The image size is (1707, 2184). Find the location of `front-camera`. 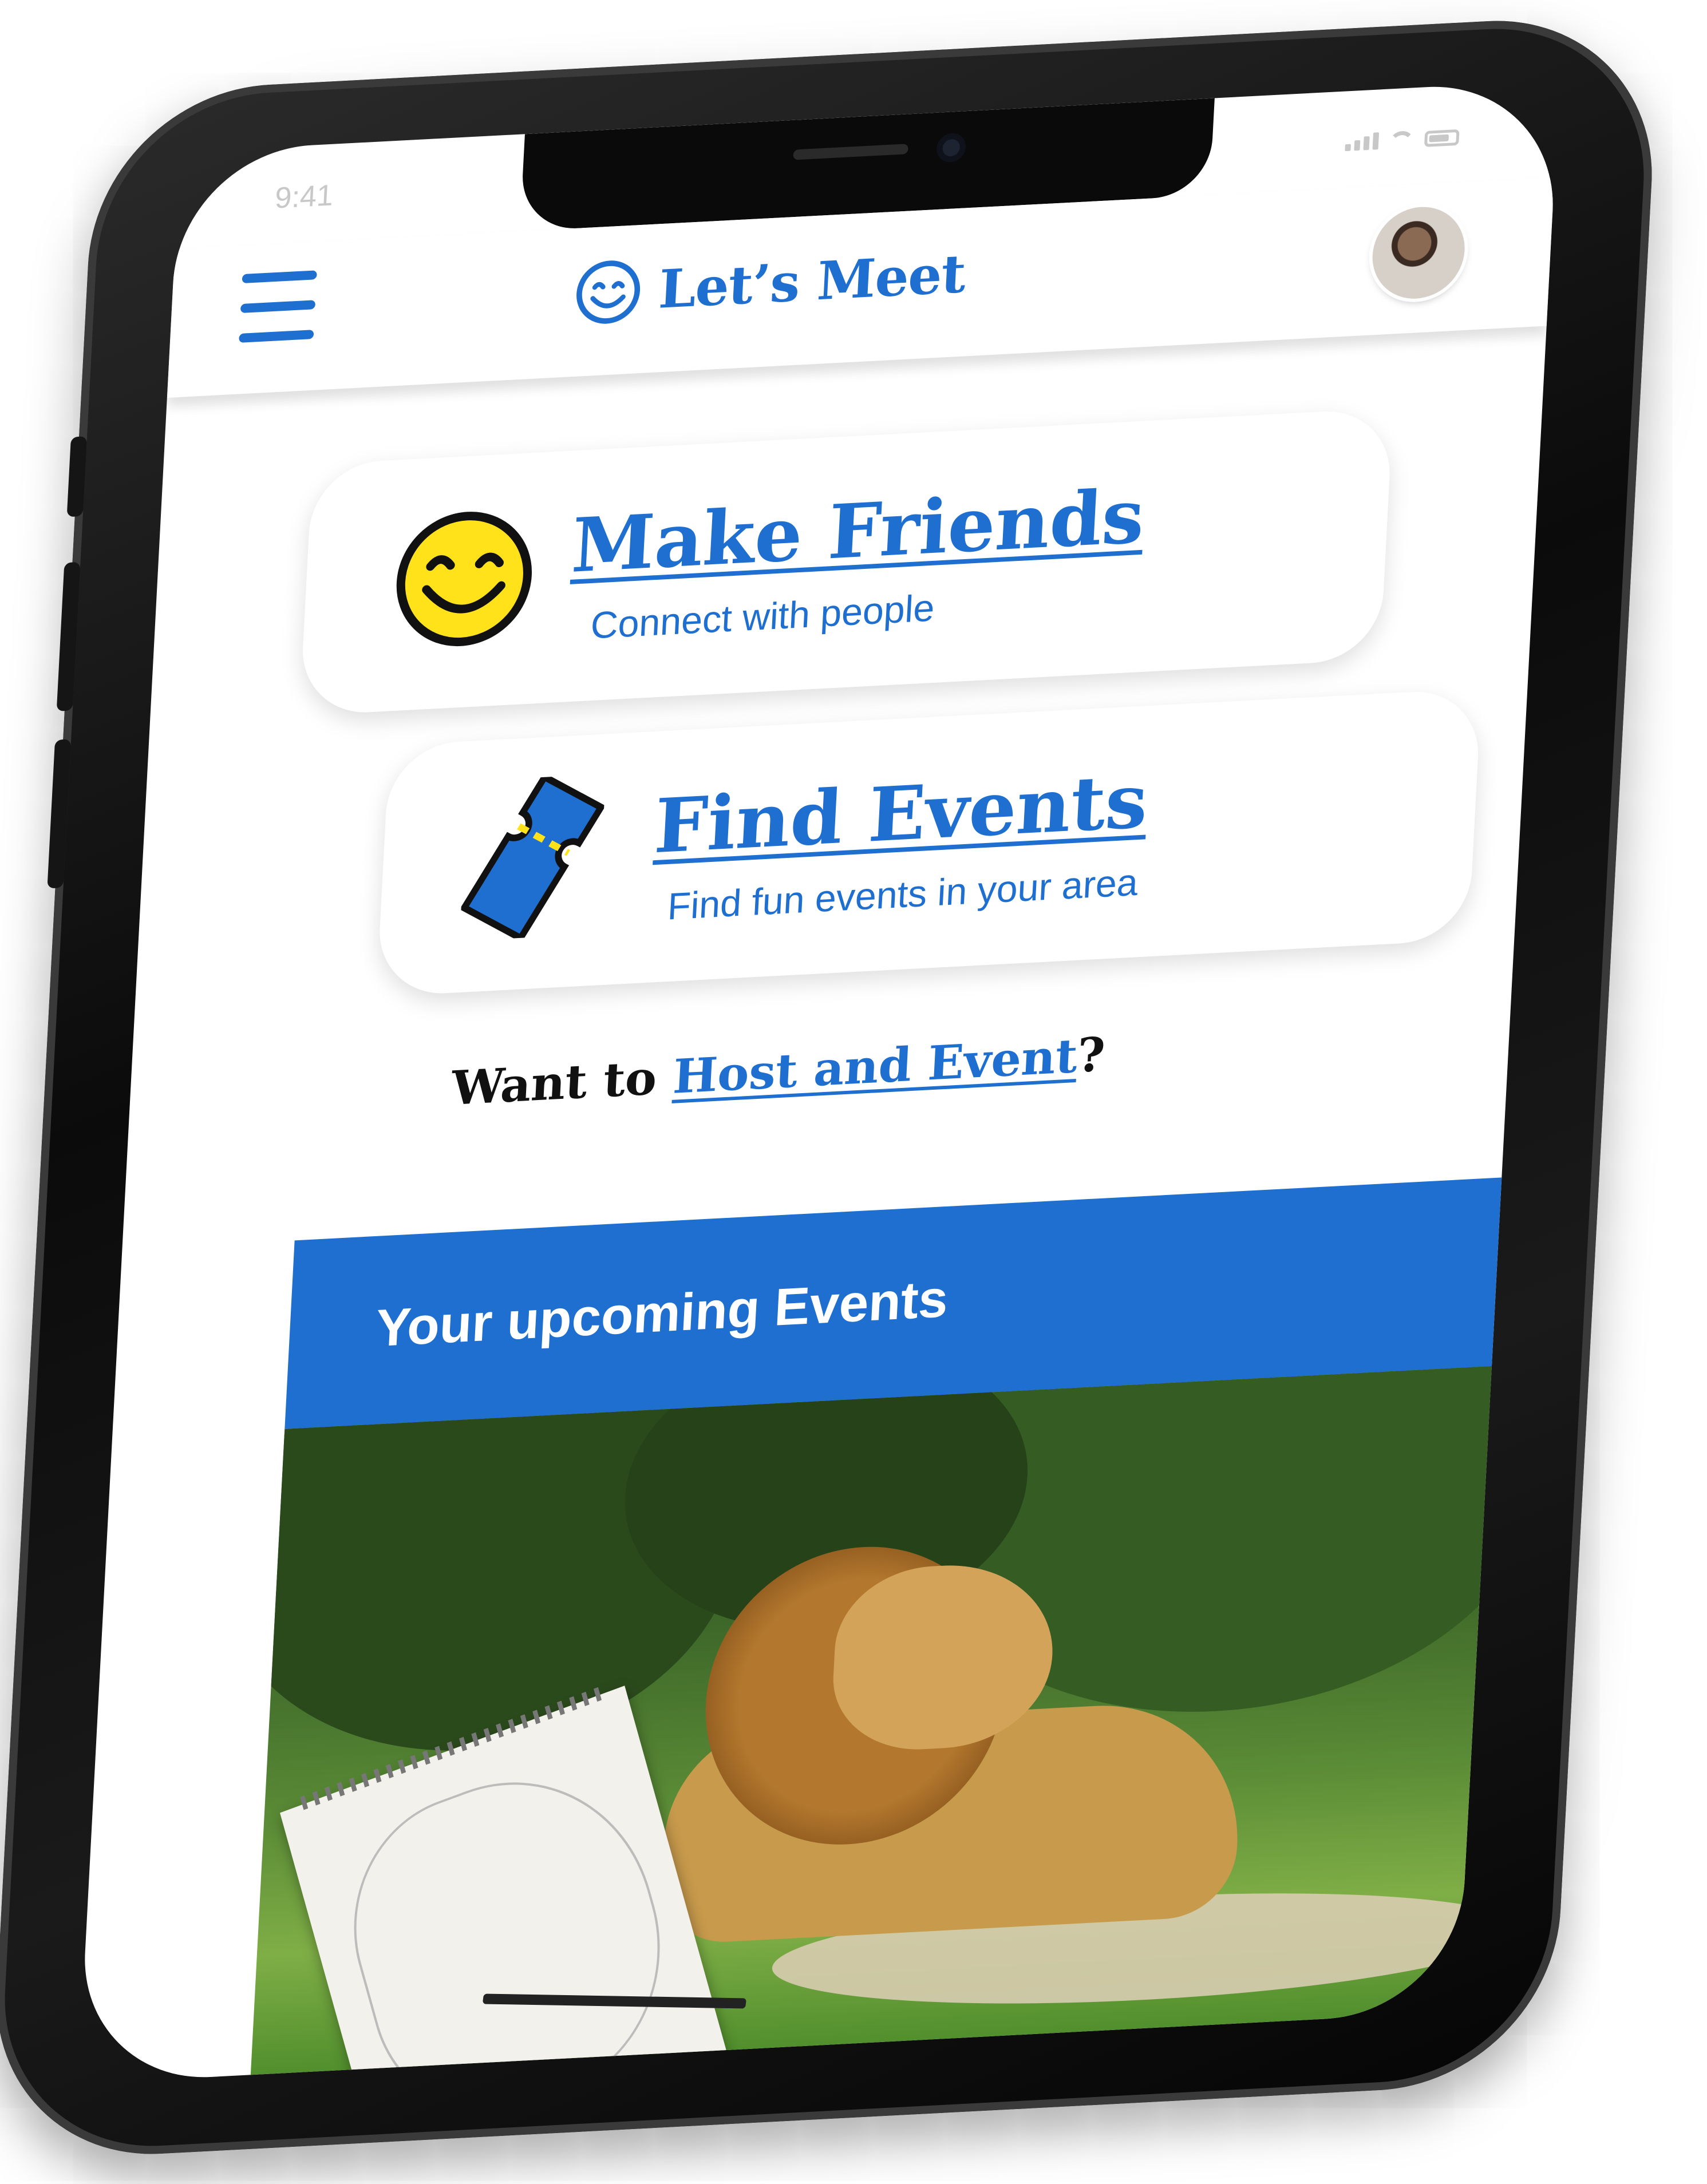

front-camera is located at coordinates (951, 147).